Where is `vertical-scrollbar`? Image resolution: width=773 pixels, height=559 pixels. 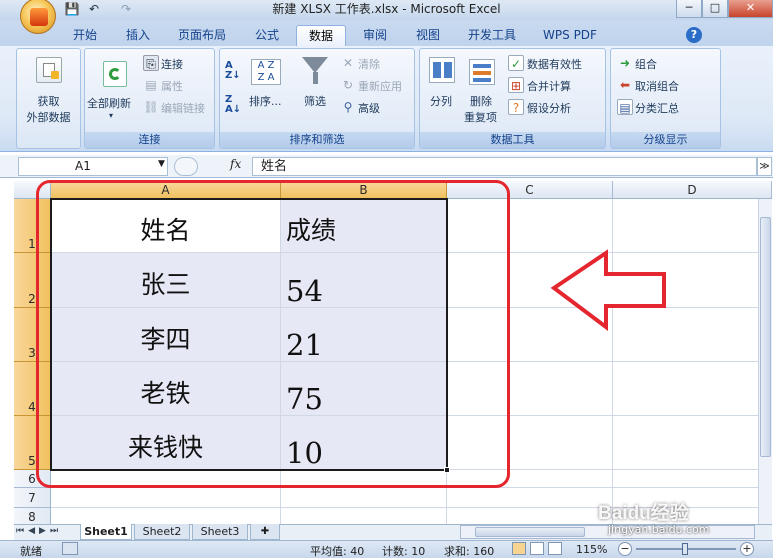 vertical-scrollbar is located at coordinates (765, 361).